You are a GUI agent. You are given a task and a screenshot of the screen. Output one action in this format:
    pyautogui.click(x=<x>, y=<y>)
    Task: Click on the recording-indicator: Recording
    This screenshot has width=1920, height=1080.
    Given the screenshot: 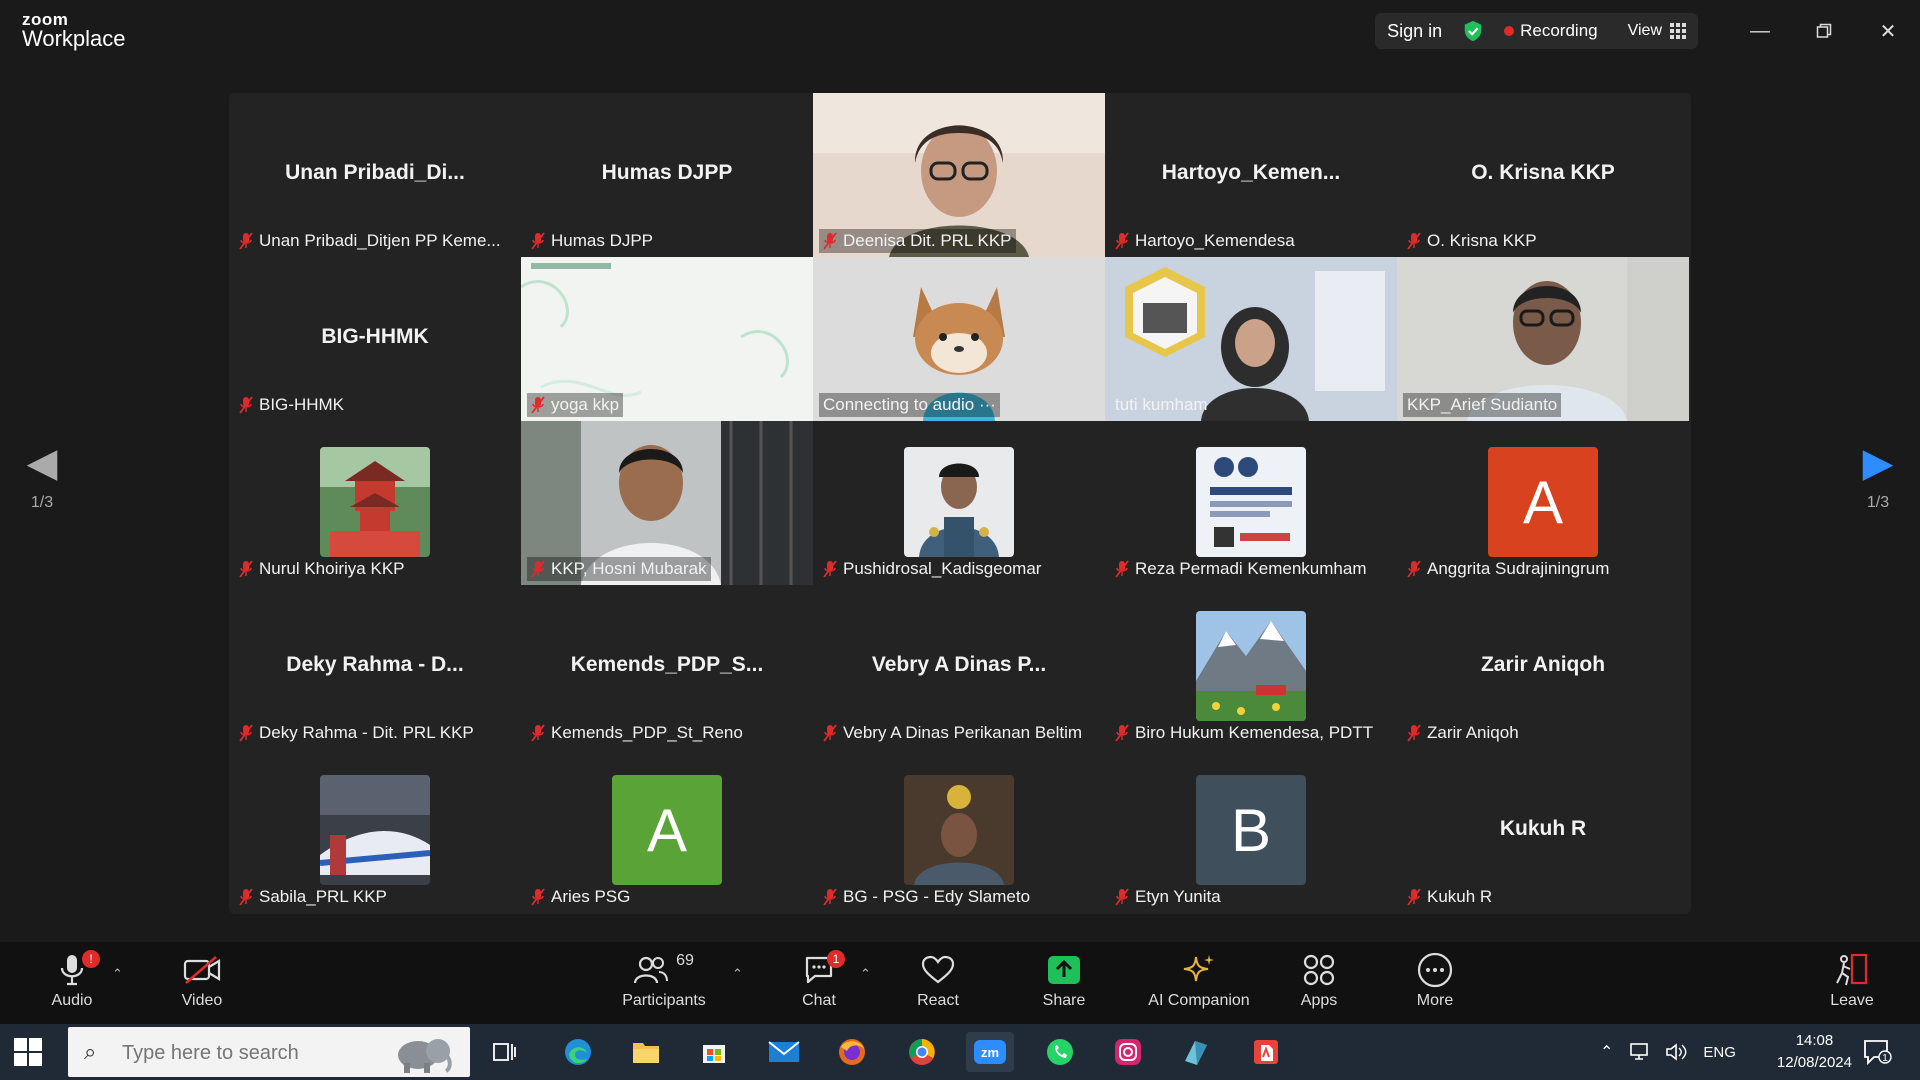 What is the action you would take?
    pyautogui.click(x=1559, y=31)
    